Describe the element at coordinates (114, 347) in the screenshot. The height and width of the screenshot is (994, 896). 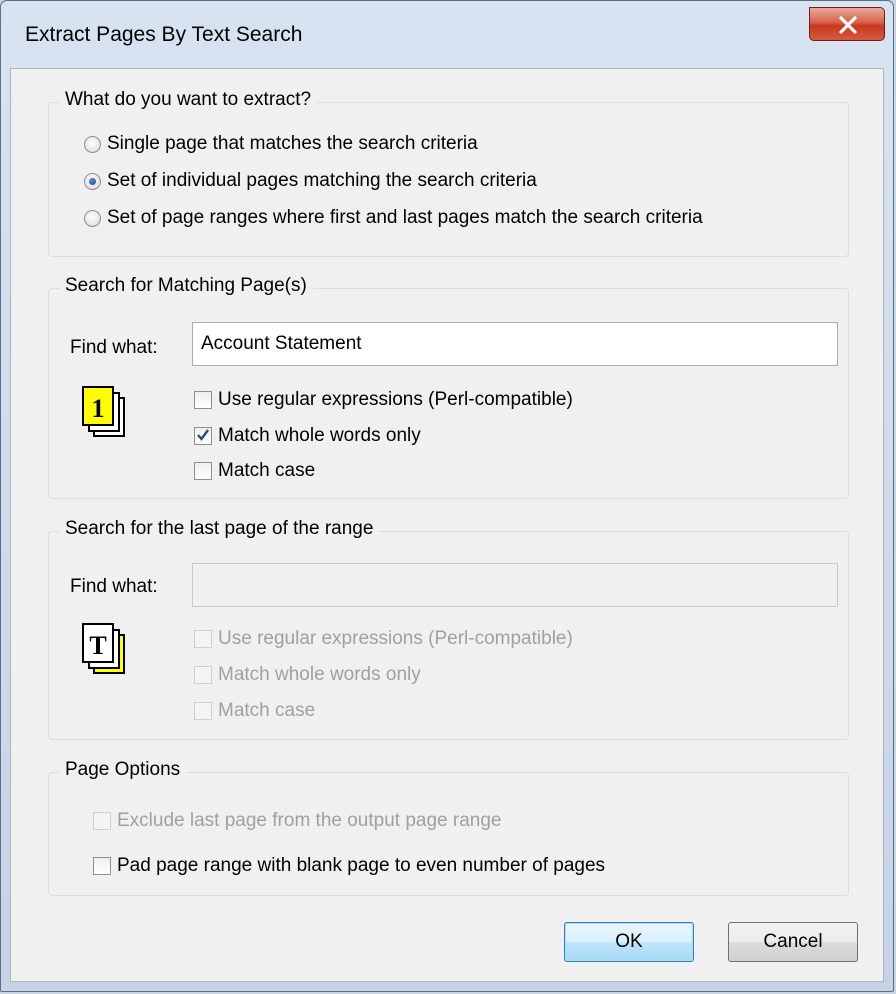
I see `find-what-label: Find what:` at that location.